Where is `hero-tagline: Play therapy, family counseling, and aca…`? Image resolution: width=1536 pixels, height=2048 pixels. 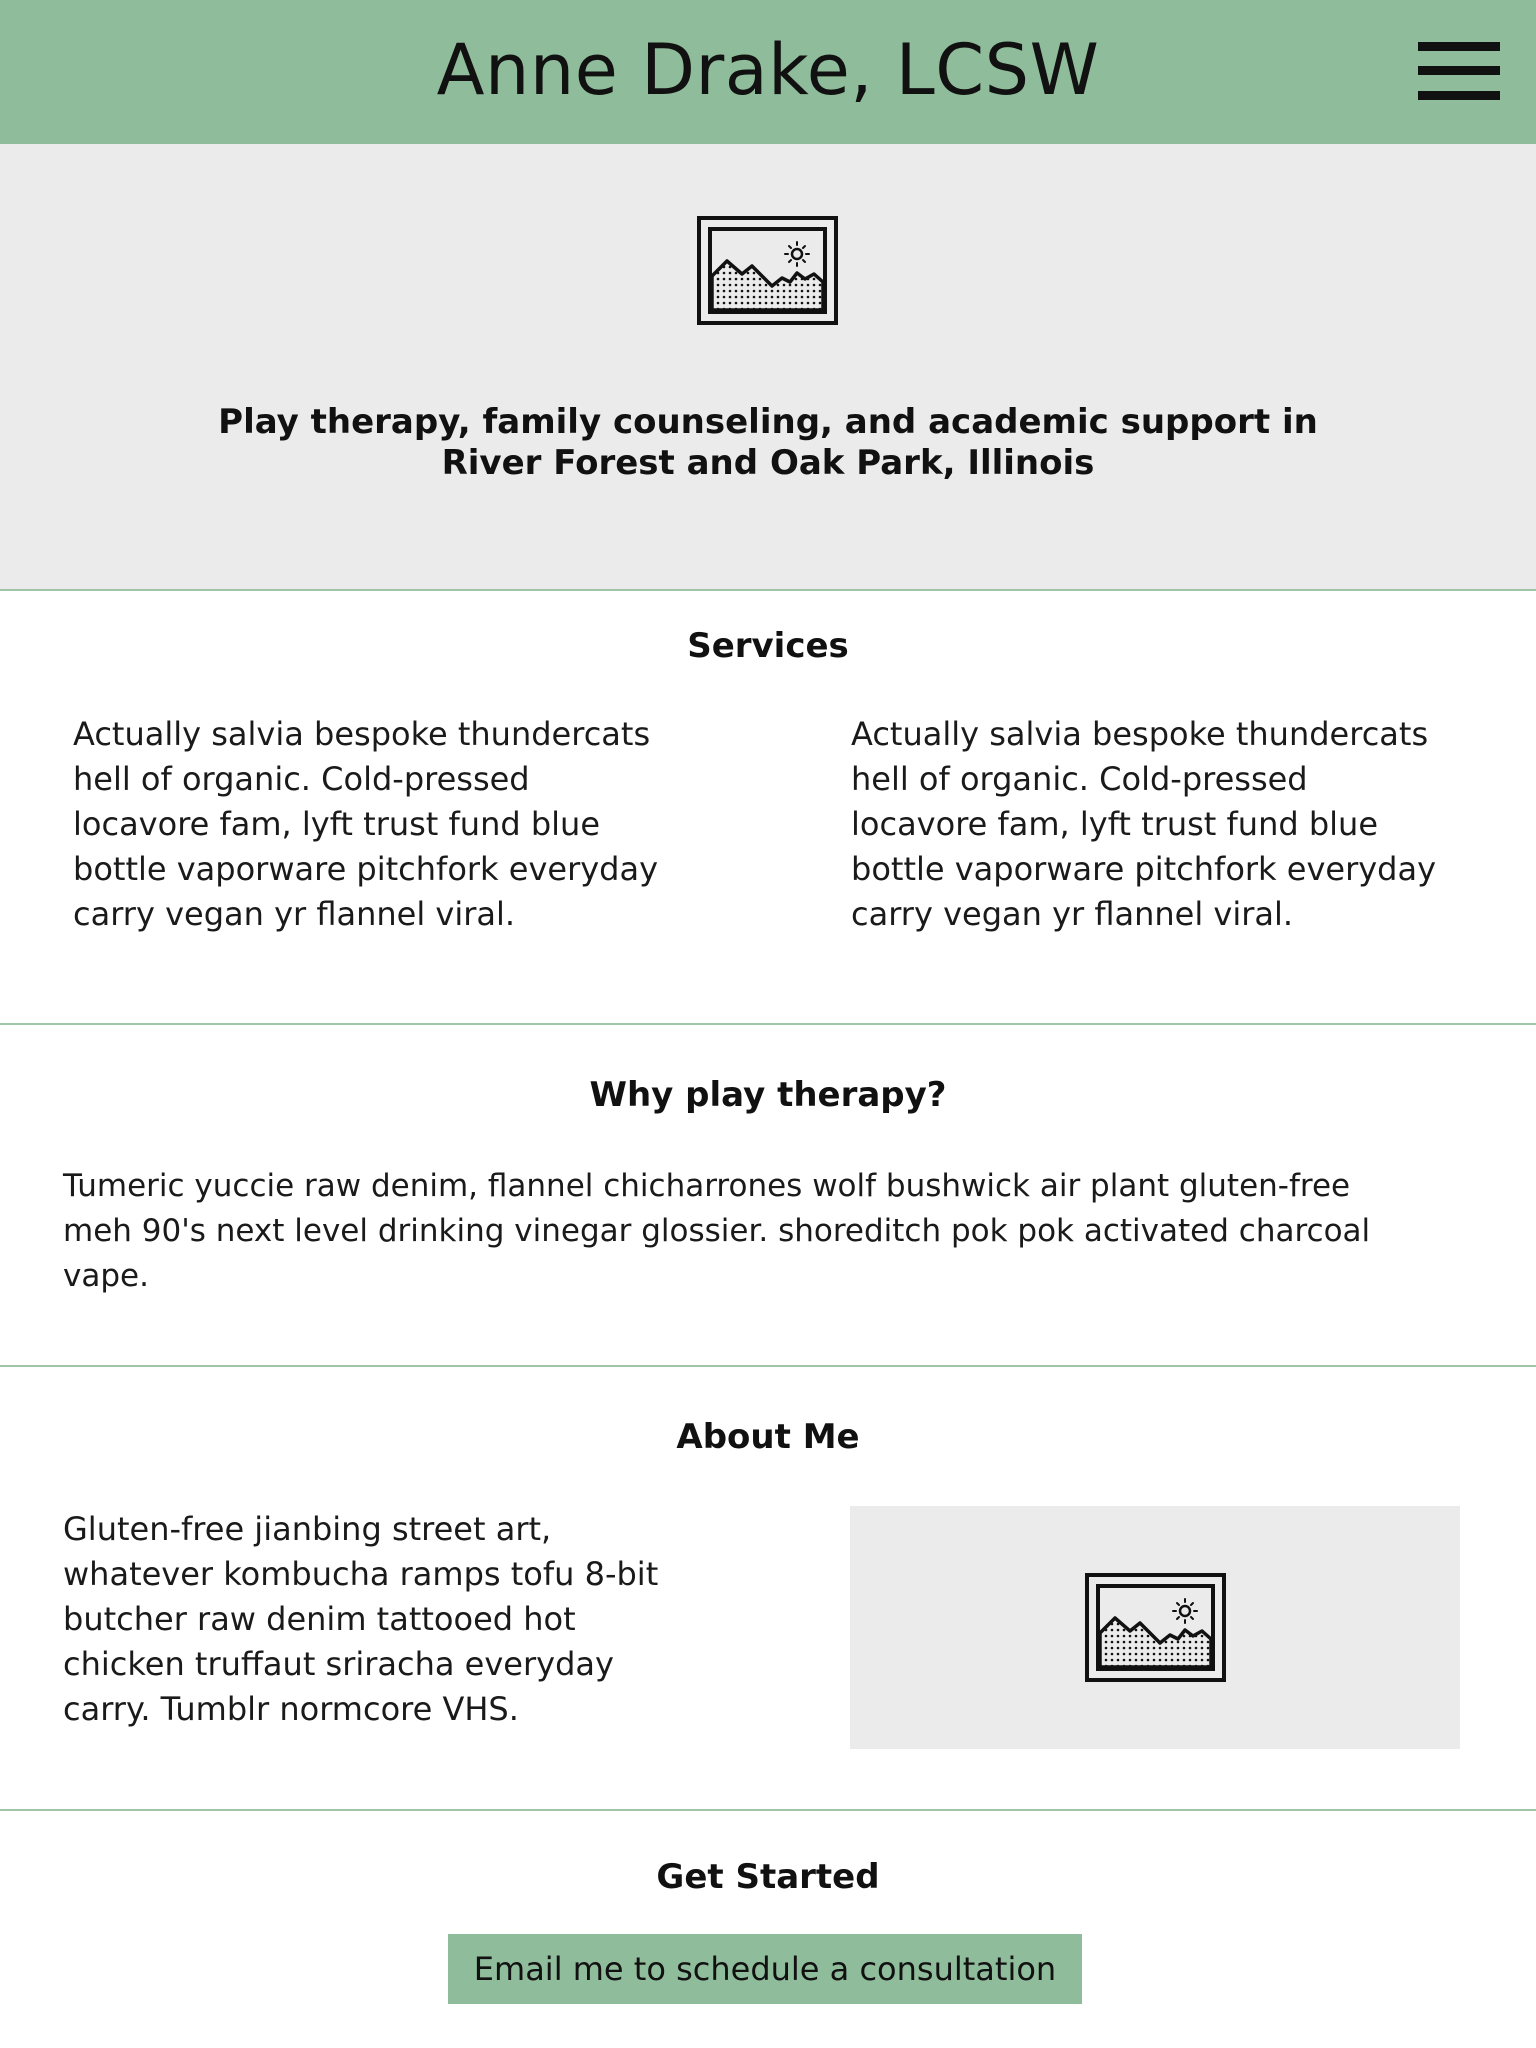
hero-tagline: Play therapy, family counseling, and aca… is located at coordinates (768, 443).